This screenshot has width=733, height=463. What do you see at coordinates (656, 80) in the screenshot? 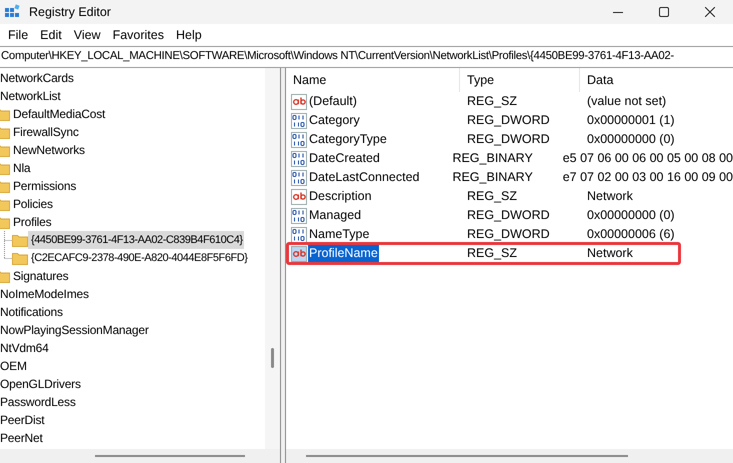
I see `column-header: Data` at bounding box center [656, 80].